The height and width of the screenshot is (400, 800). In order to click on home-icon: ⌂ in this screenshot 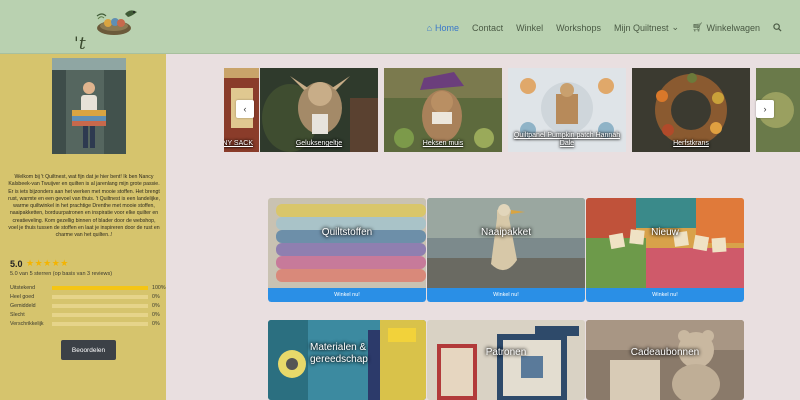, I will do `click(429, 27)`.